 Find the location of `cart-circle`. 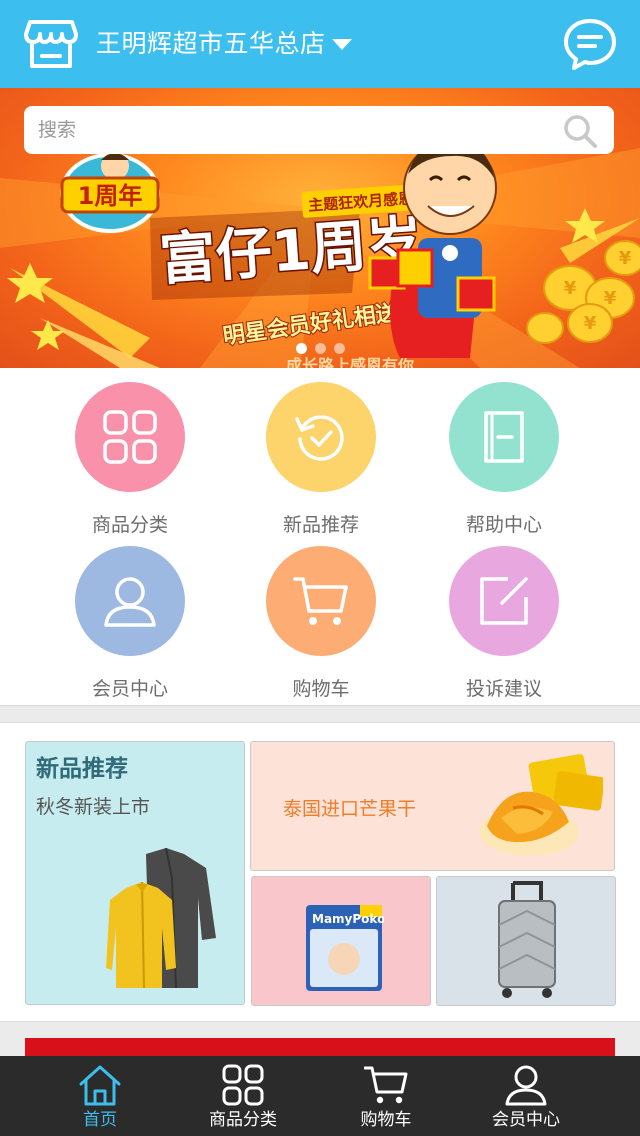

cart-circle is located at coordinates (321, 601).